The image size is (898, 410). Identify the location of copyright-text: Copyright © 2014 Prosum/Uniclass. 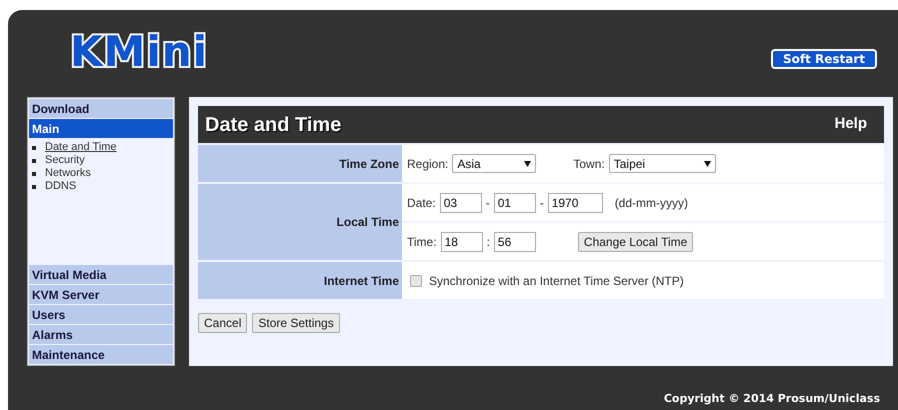
(772, 399).